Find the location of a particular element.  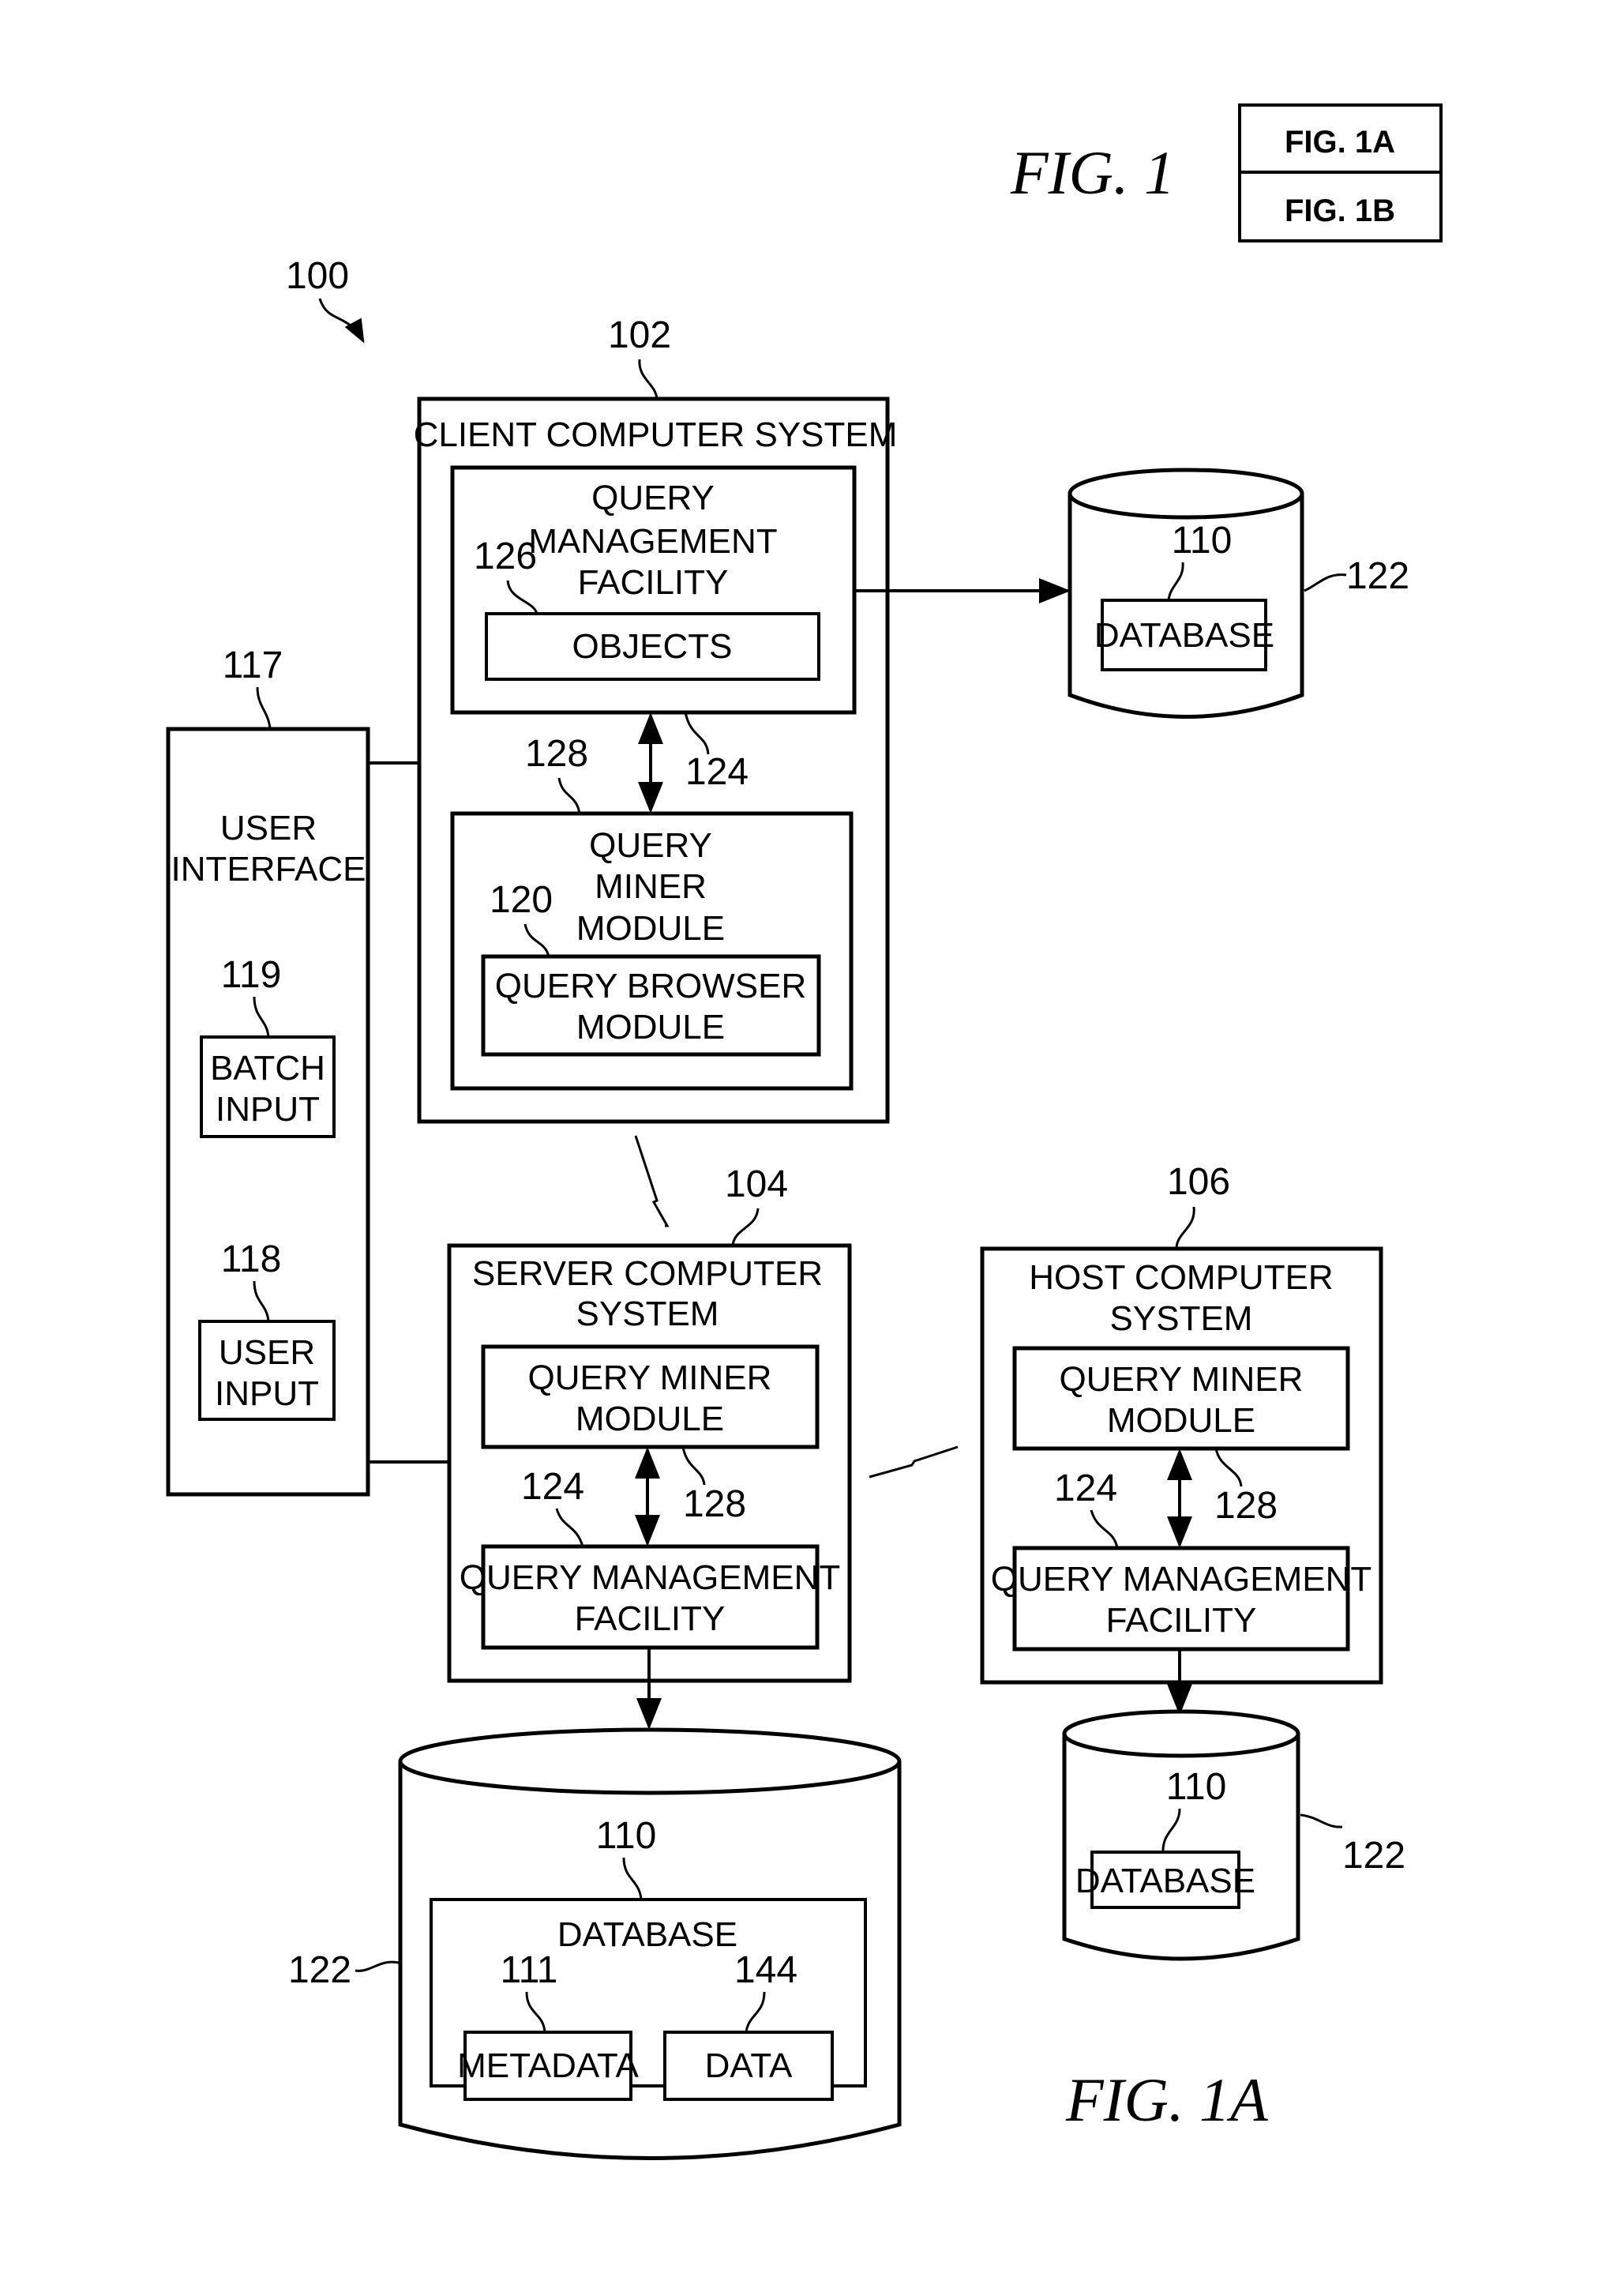

ref-122-host-leader is located at coordinates (1321, 1820).